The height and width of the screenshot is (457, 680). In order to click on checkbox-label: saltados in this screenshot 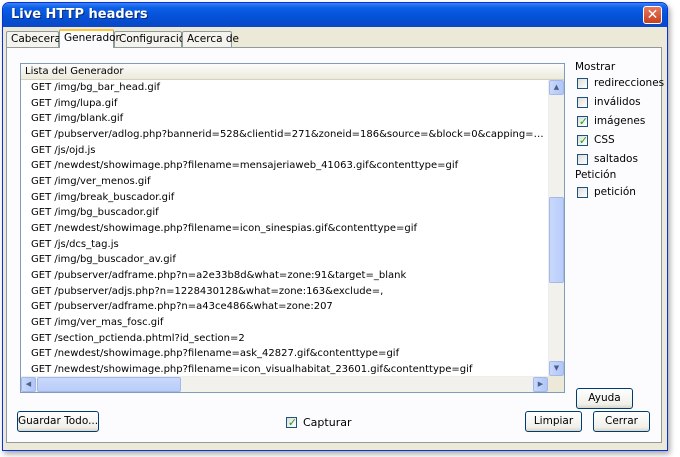, I will do `click(616, 159)`.